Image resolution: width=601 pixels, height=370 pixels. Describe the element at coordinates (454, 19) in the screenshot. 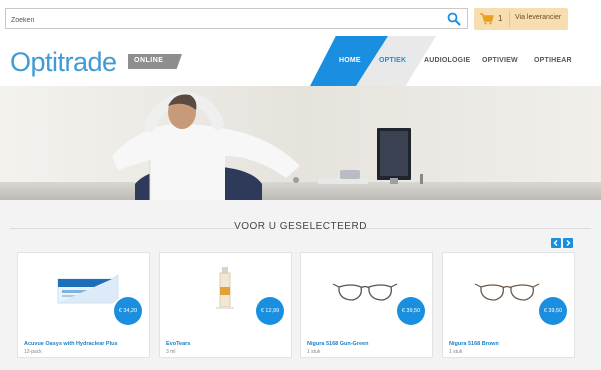

I see `search-icon` at that location.